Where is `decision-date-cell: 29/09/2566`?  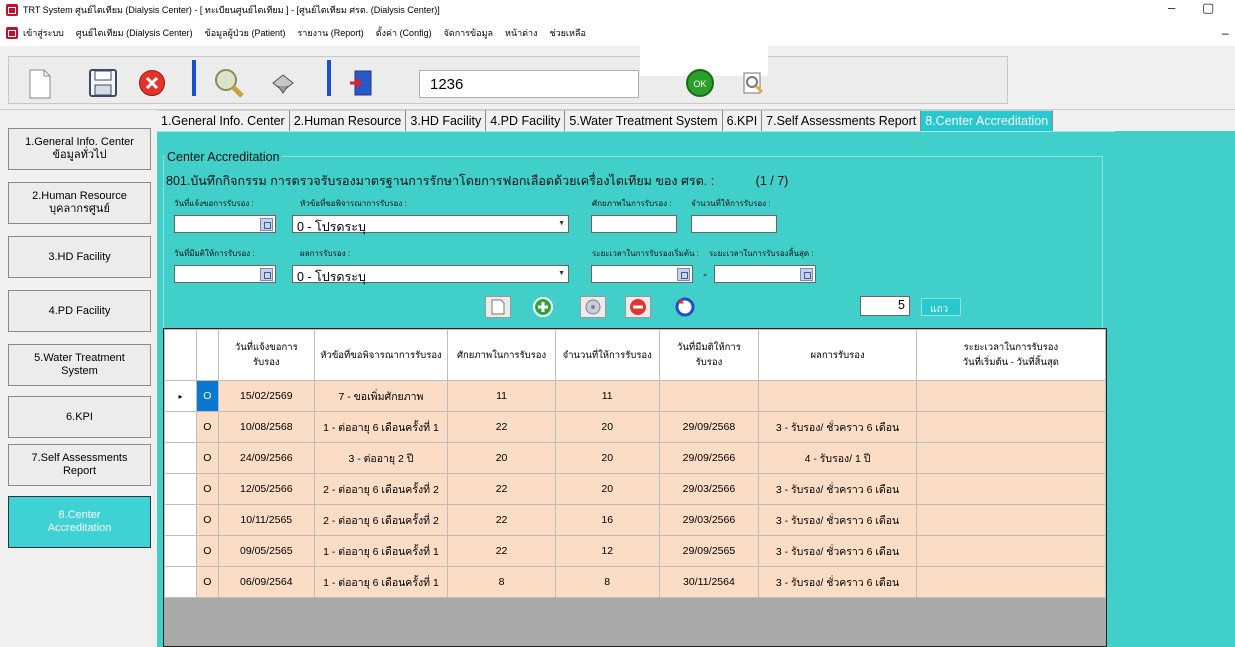 decision-date-cell: 29/09/2566 is located at coordinates (709, 458).